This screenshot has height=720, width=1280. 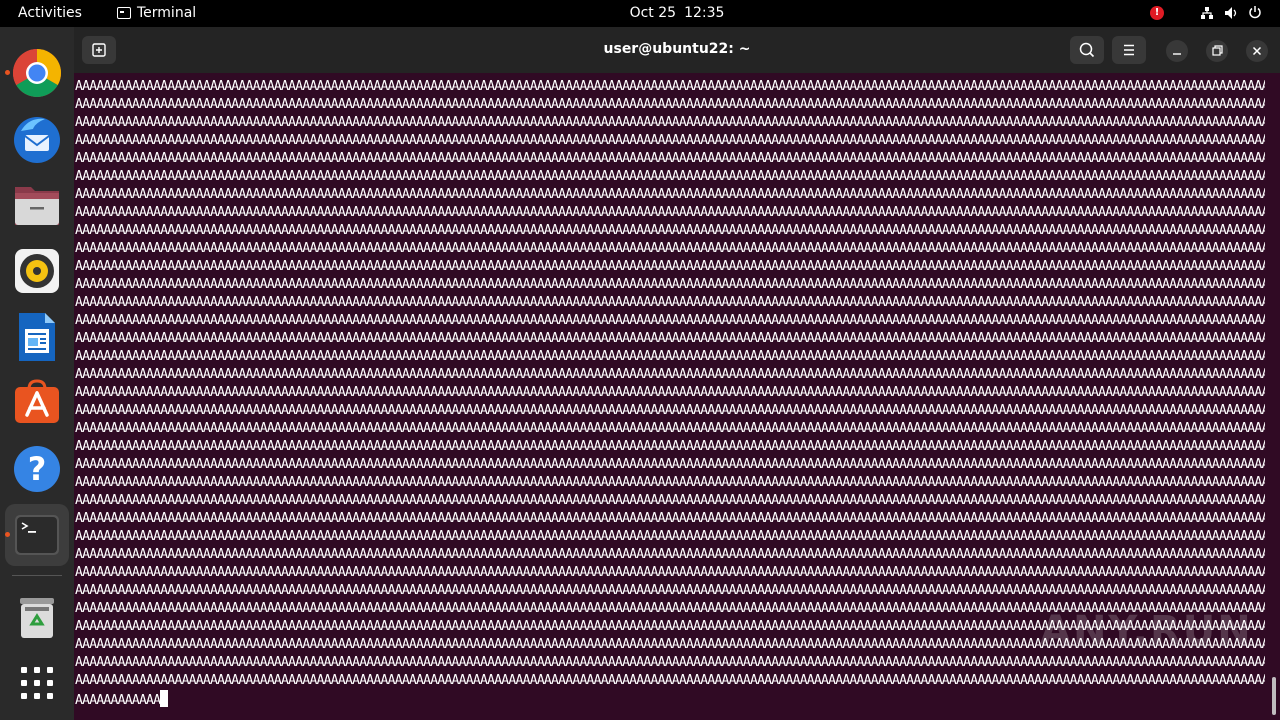 I want to click on chrome-icon, so click(x=37, y=73).